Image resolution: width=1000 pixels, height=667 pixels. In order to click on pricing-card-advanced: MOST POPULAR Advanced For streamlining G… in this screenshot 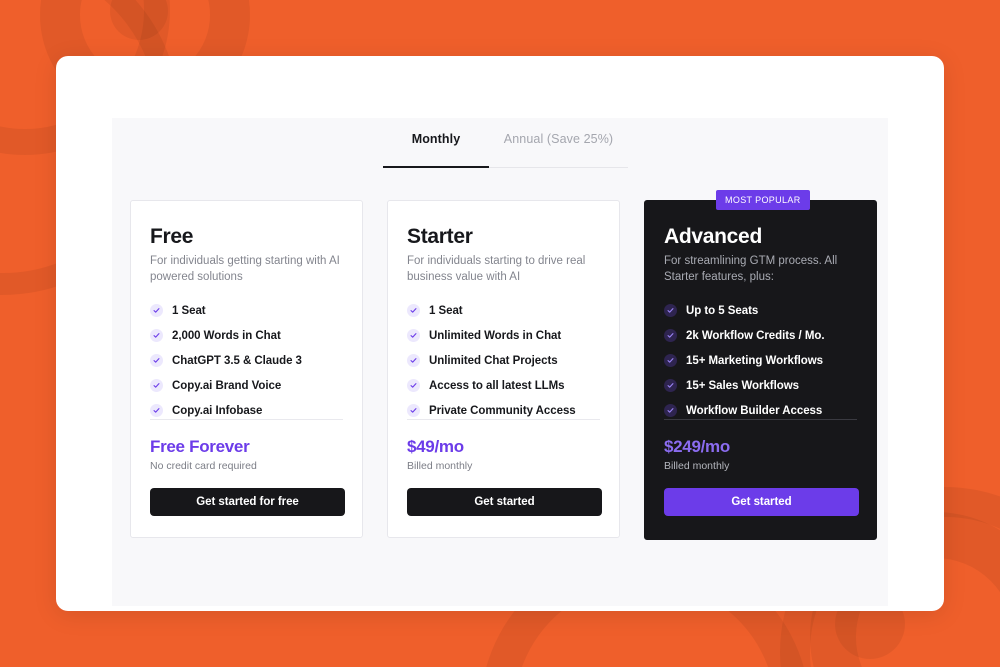, I will do `click(760, 365)`.